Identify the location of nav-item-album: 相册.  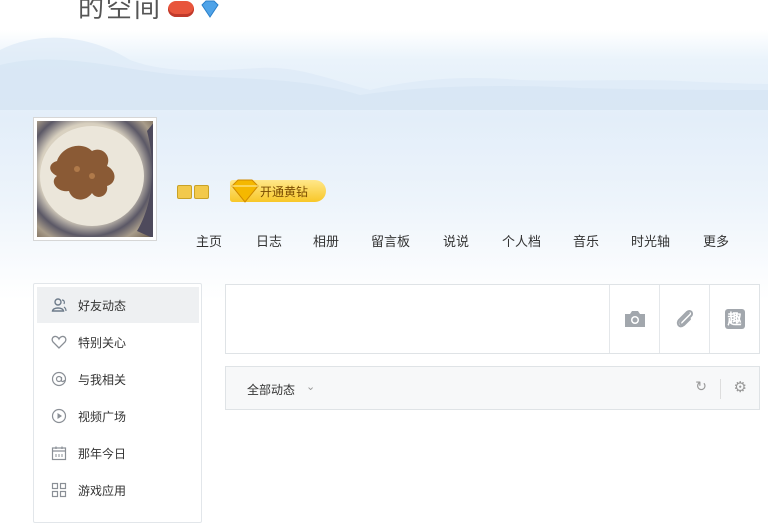
(326, 240).